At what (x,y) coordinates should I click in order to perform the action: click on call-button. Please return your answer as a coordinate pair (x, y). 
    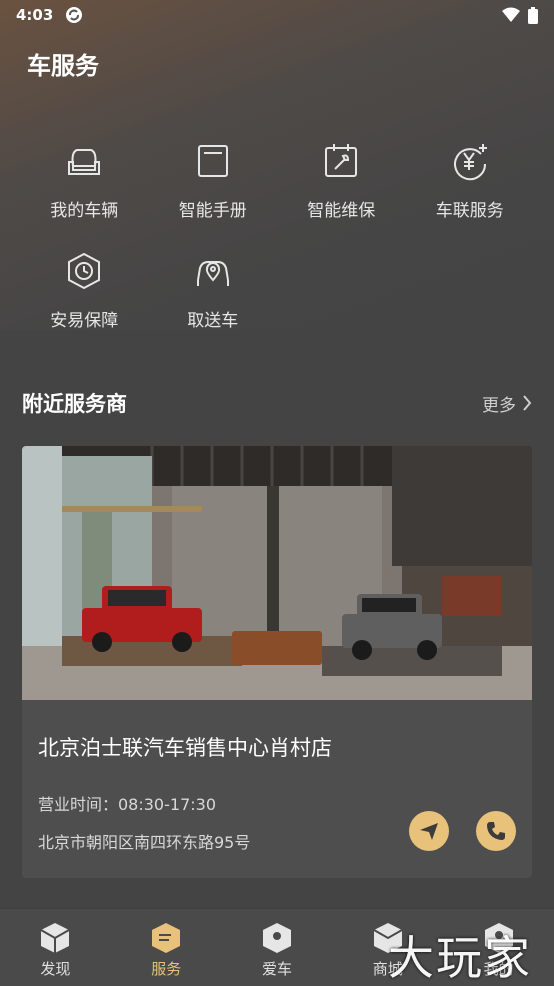
    Looking at the image, I should click on (496, 831).